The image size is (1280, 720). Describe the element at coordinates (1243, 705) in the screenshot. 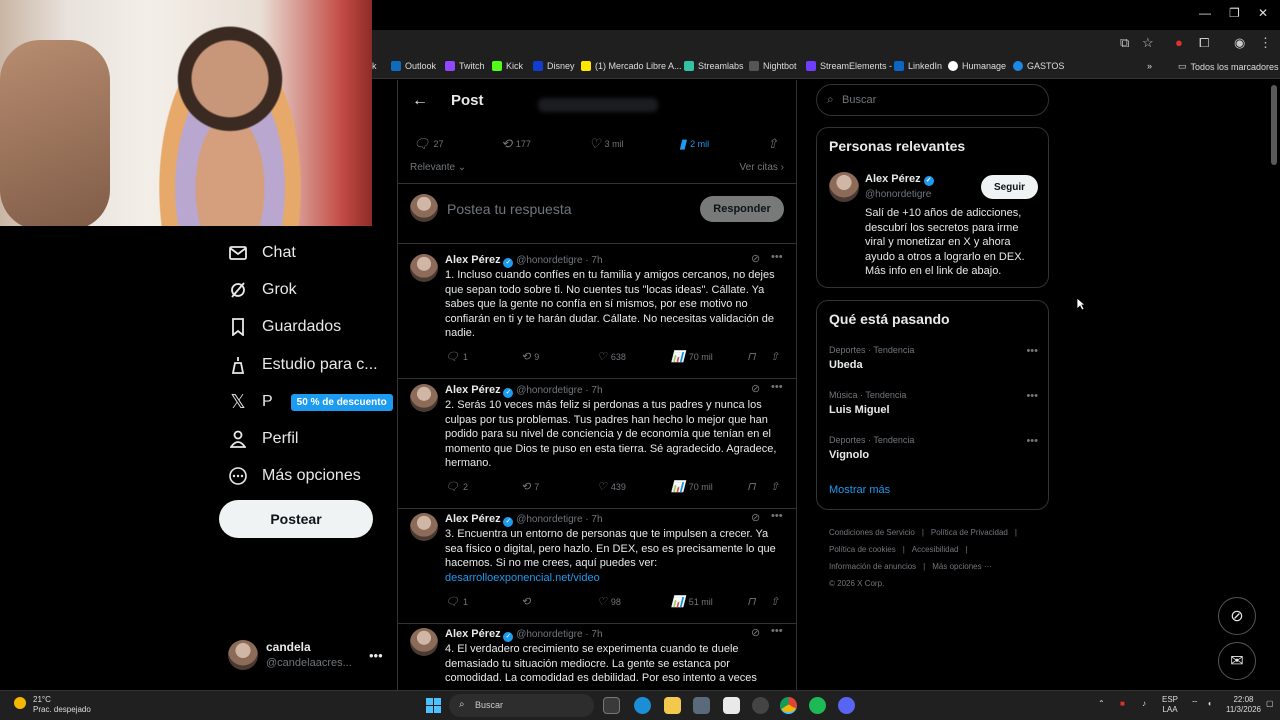

I see `clock: 22:08 11/3/2026` at that location.